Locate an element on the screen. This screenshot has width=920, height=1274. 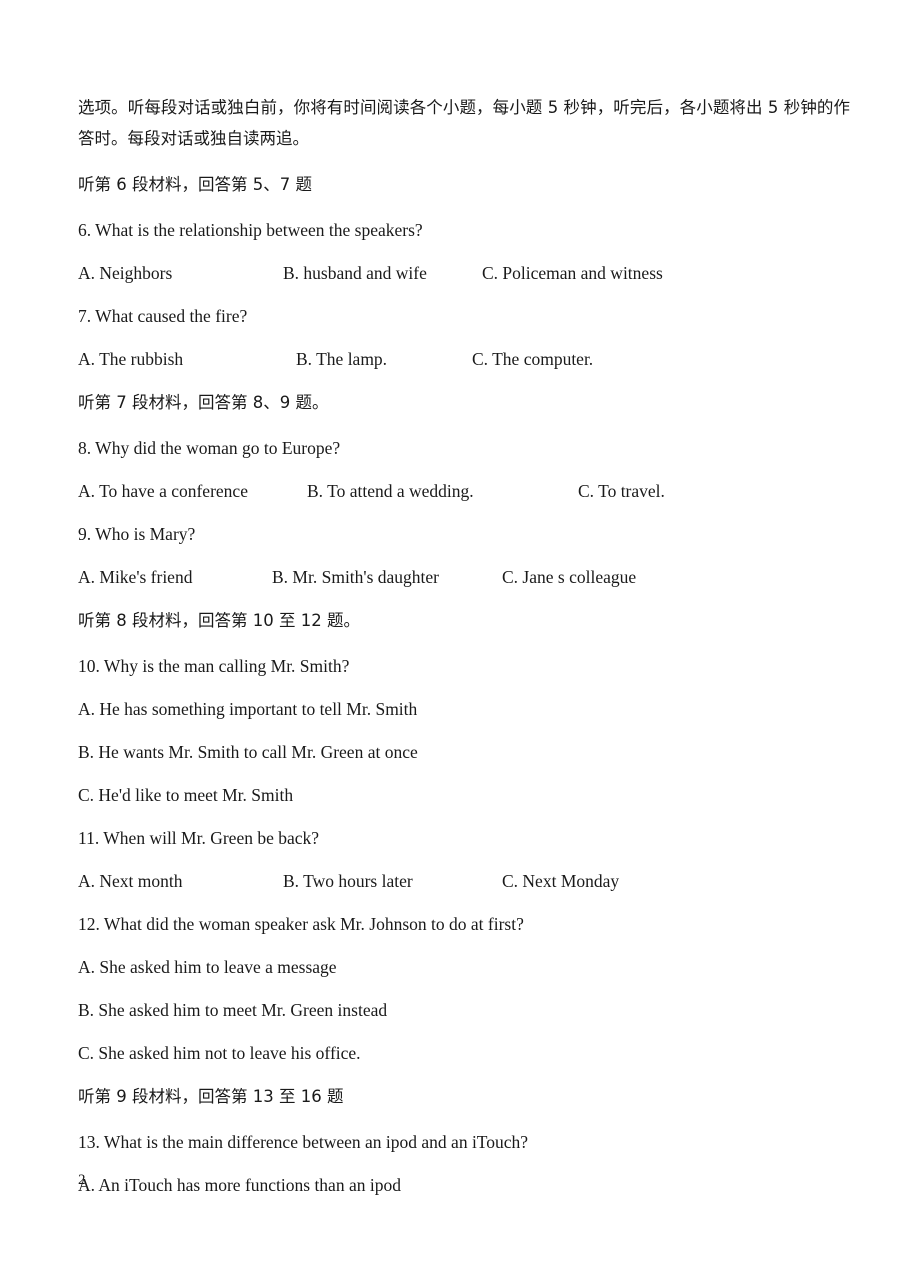
answer-option: B. Mr. Smith's daughter is located at coordinates (355, 577).